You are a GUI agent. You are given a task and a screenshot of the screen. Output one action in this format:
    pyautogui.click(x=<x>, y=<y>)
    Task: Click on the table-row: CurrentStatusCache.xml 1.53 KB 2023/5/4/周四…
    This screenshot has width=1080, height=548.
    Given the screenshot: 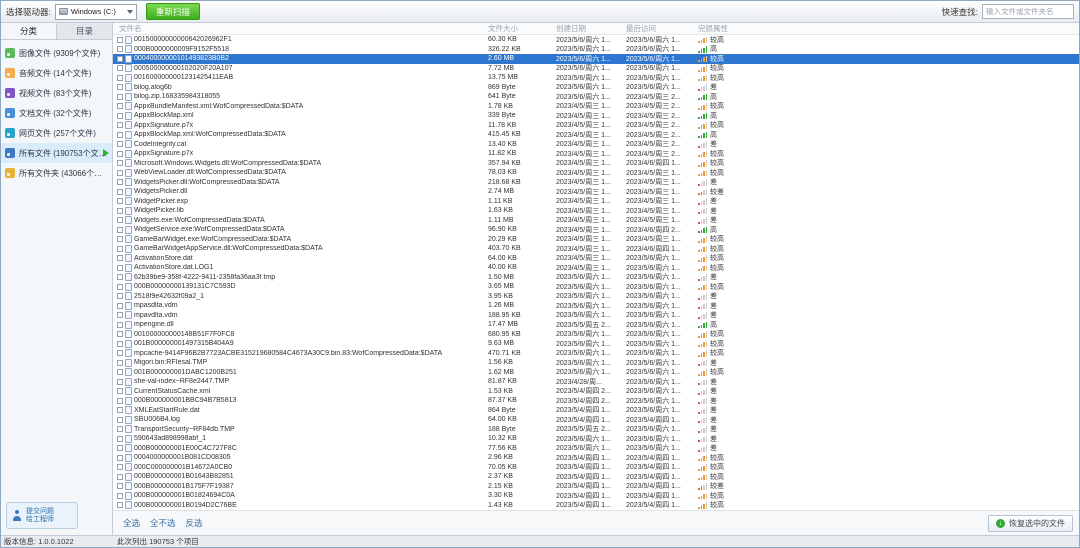 What is the action you would take?
    pyautogui.click(x=596, y=392)
    